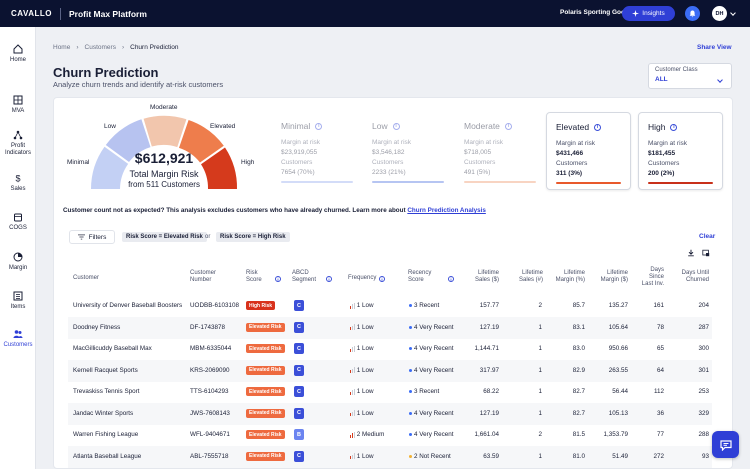  Describe the element at coordinates (103, 413) in the screenshot. I see `customer-name: Jandac Winter Sports` at that location.